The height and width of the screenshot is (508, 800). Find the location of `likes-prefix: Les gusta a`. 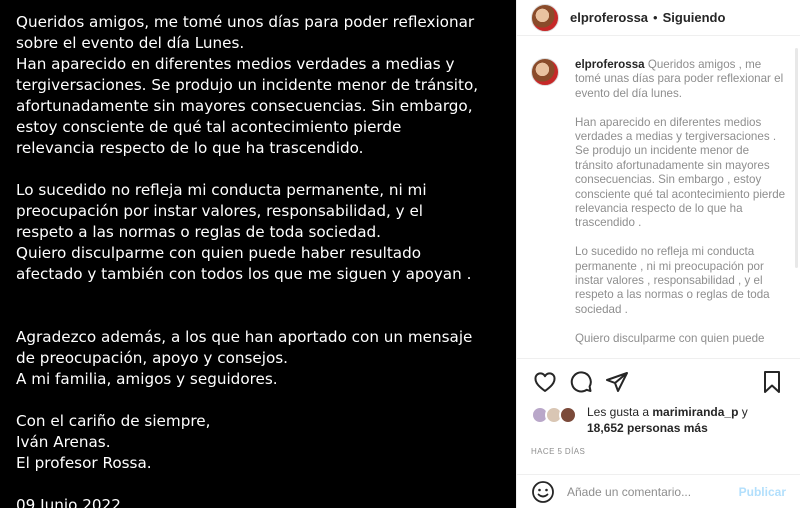

likes-prefix: Les gusta a is located at coordinates (618, 412).